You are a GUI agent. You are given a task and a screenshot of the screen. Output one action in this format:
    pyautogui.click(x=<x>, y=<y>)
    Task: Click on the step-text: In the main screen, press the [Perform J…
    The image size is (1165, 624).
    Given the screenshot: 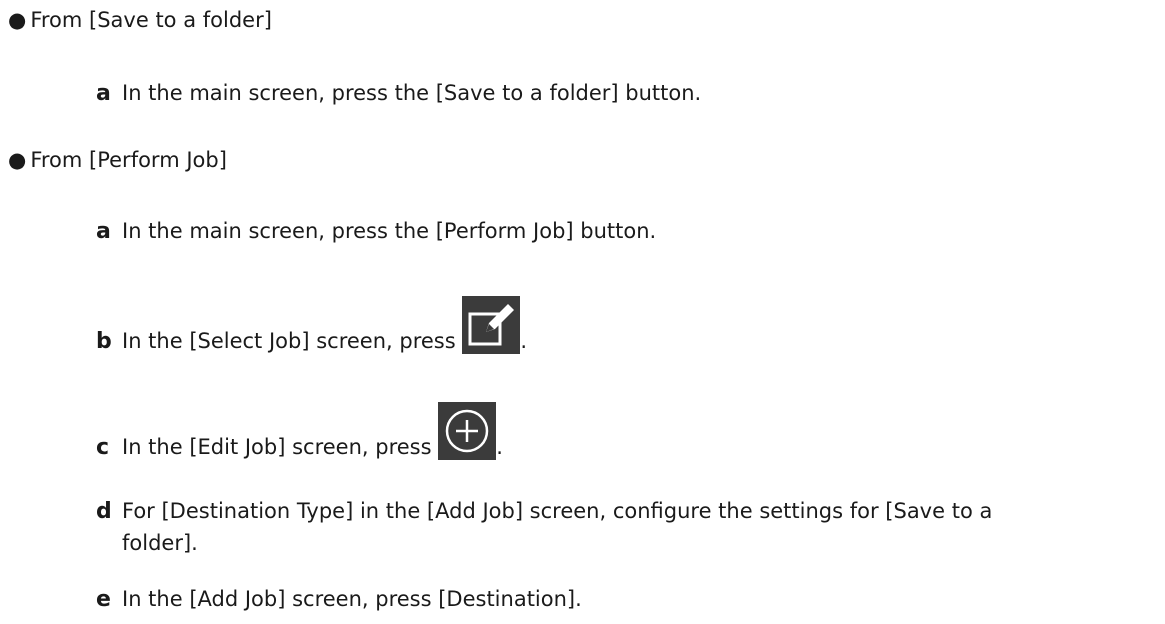 What is the action you would take?
    pyautogui.click(x=389, y=231)
    